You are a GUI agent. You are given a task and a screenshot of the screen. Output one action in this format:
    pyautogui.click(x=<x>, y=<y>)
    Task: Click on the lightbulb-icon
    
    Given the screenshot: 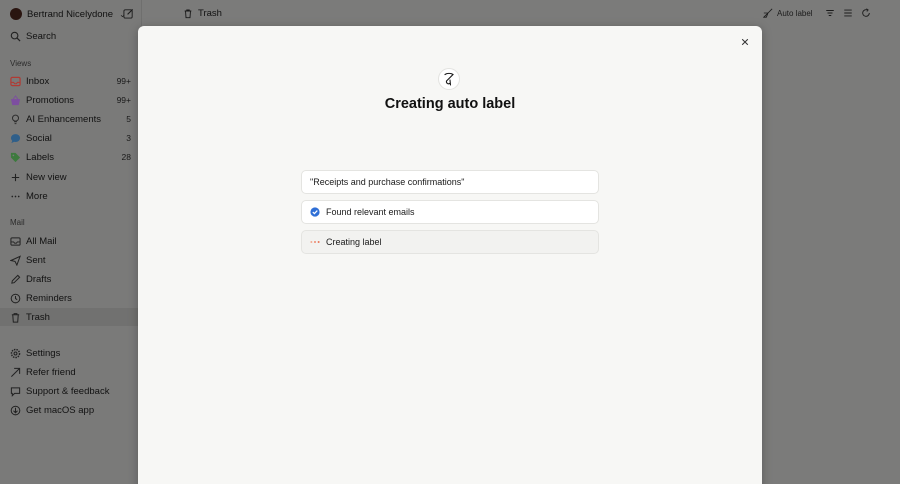 What is the action you would take?
    pyautogui.click(x=15, y=119)
    